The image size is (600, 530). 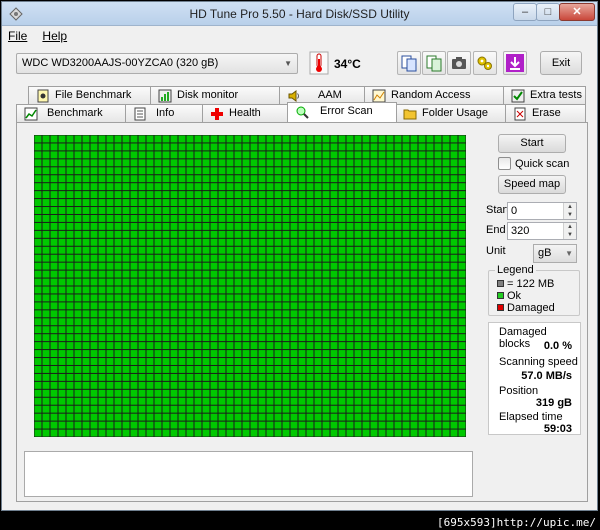 What do you see at coordinates (577, 12) in the screenshot?
I see `close-button: ✕` at bounding box center [577, 12].